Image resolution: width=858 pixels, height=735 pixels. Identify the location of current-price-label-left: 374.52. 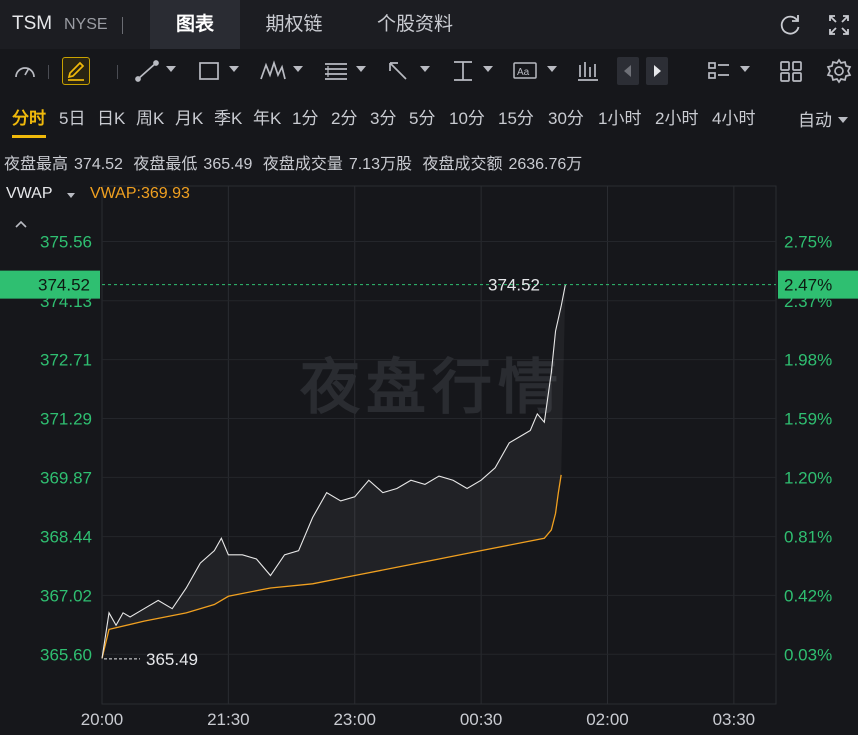
(64, 285).